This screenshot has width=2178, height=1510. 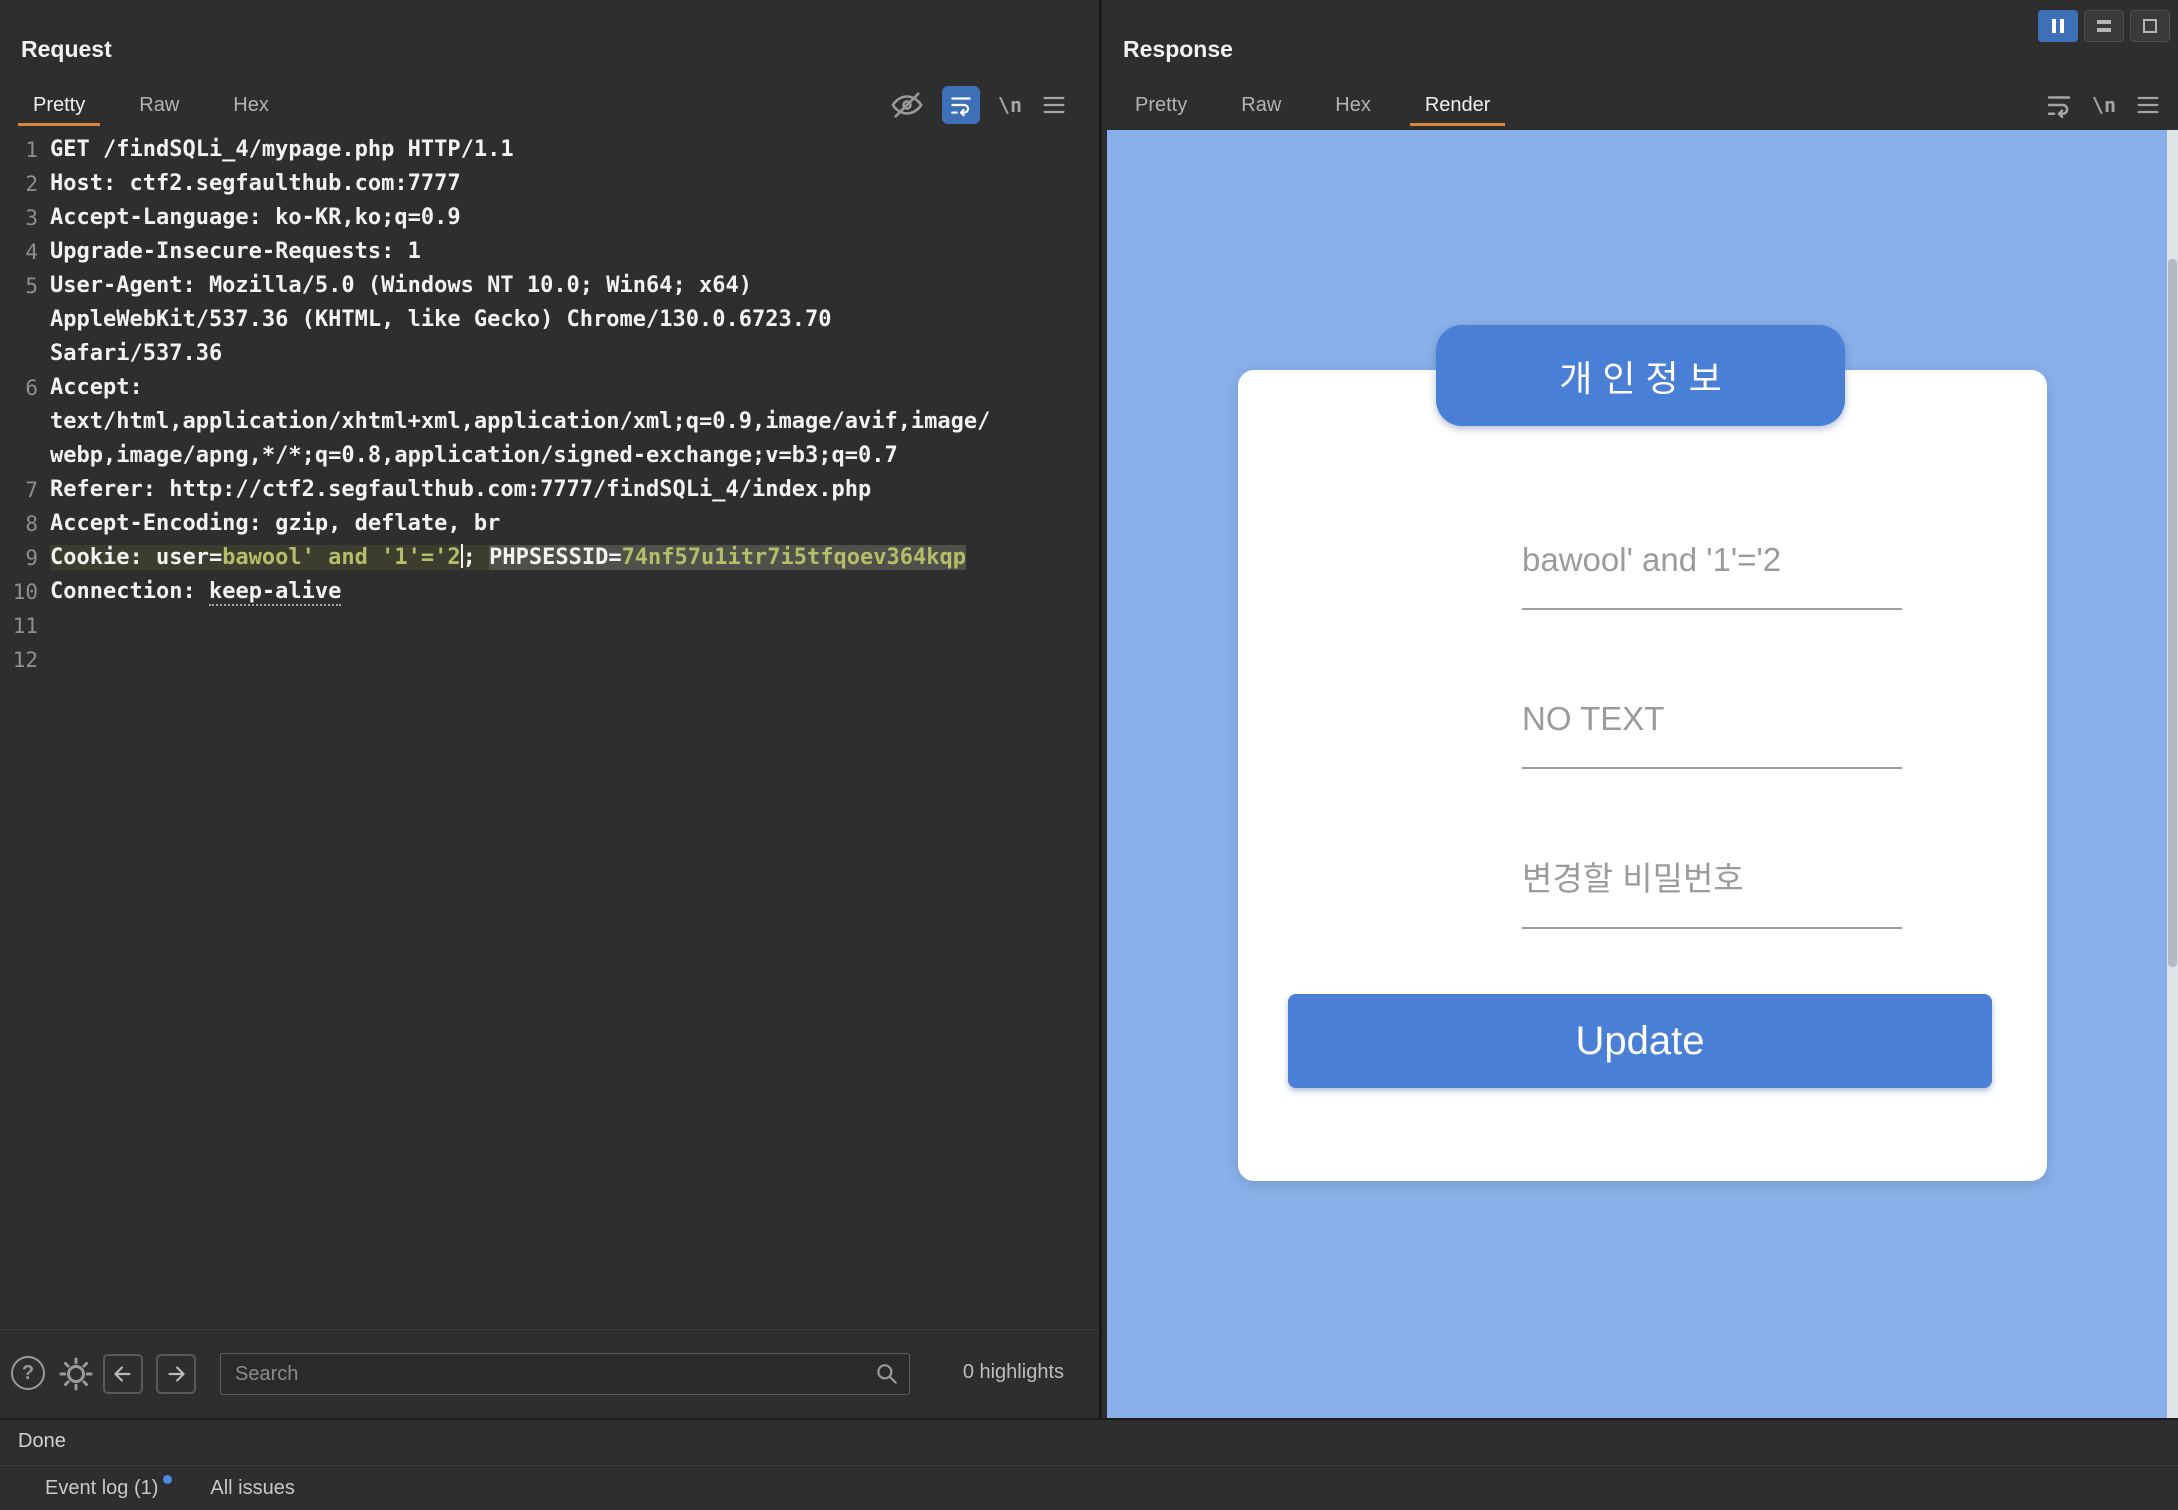 What do you see at coordinates (1178, 49) in the screenshot?
I see `response-title: Response` at bounding box center [1178, 49].